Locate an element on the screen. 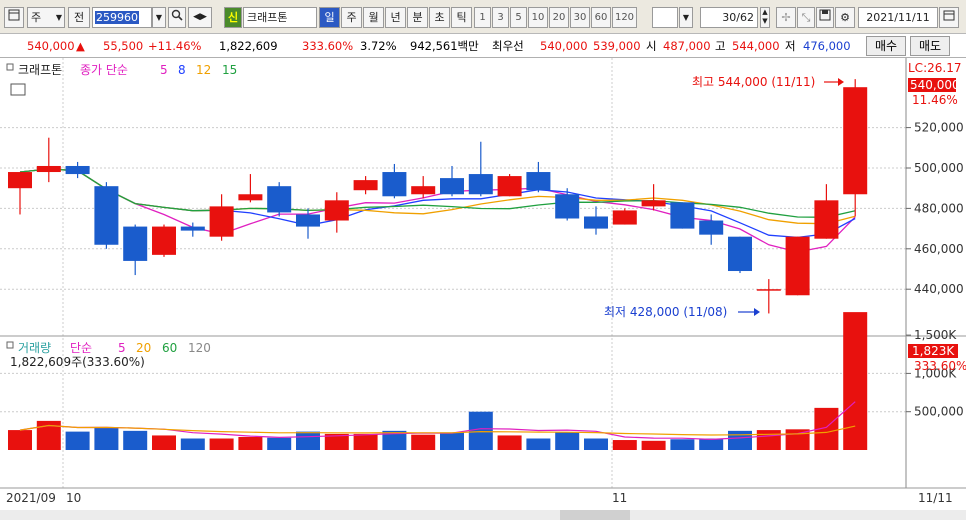  volume-value-text: 1,822,609주(333.60%) is located at coordinates (77, 362).